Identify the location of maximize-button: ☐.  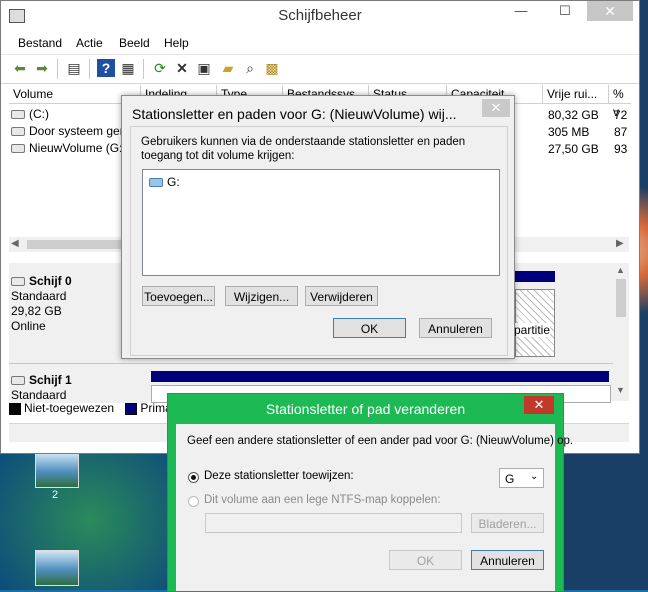
(565, 11).